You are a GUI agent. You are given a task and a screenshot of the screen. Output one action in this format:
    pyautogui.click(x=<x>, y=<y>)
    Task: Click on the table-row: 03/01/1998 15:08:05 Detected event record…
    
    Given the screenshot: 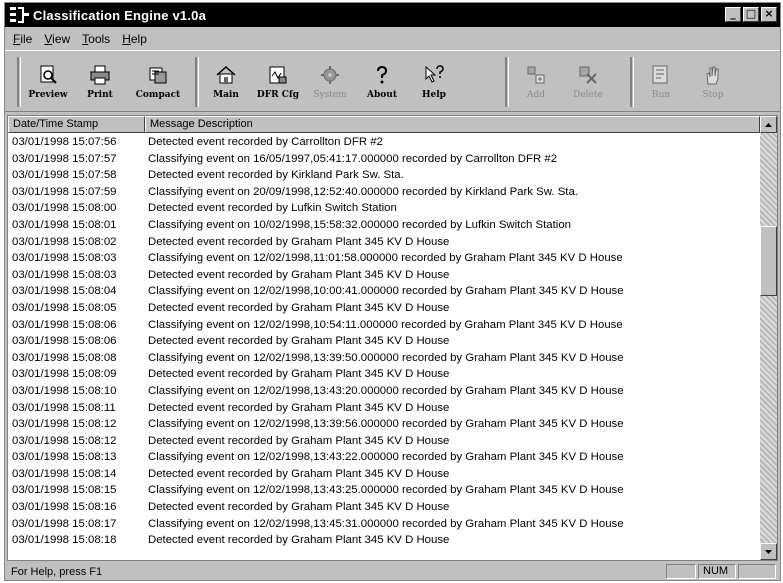 What is the action you would take?
    pyautogui.click(x=384, y=308)
    